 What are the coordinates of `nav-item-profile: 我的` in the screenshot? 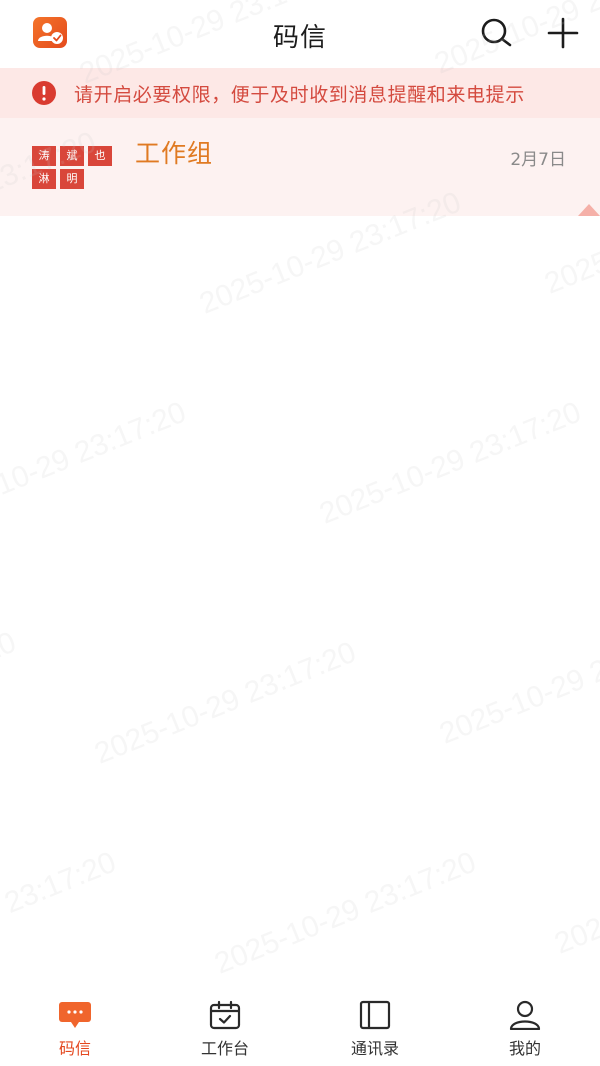 It's located at (525, 1028).